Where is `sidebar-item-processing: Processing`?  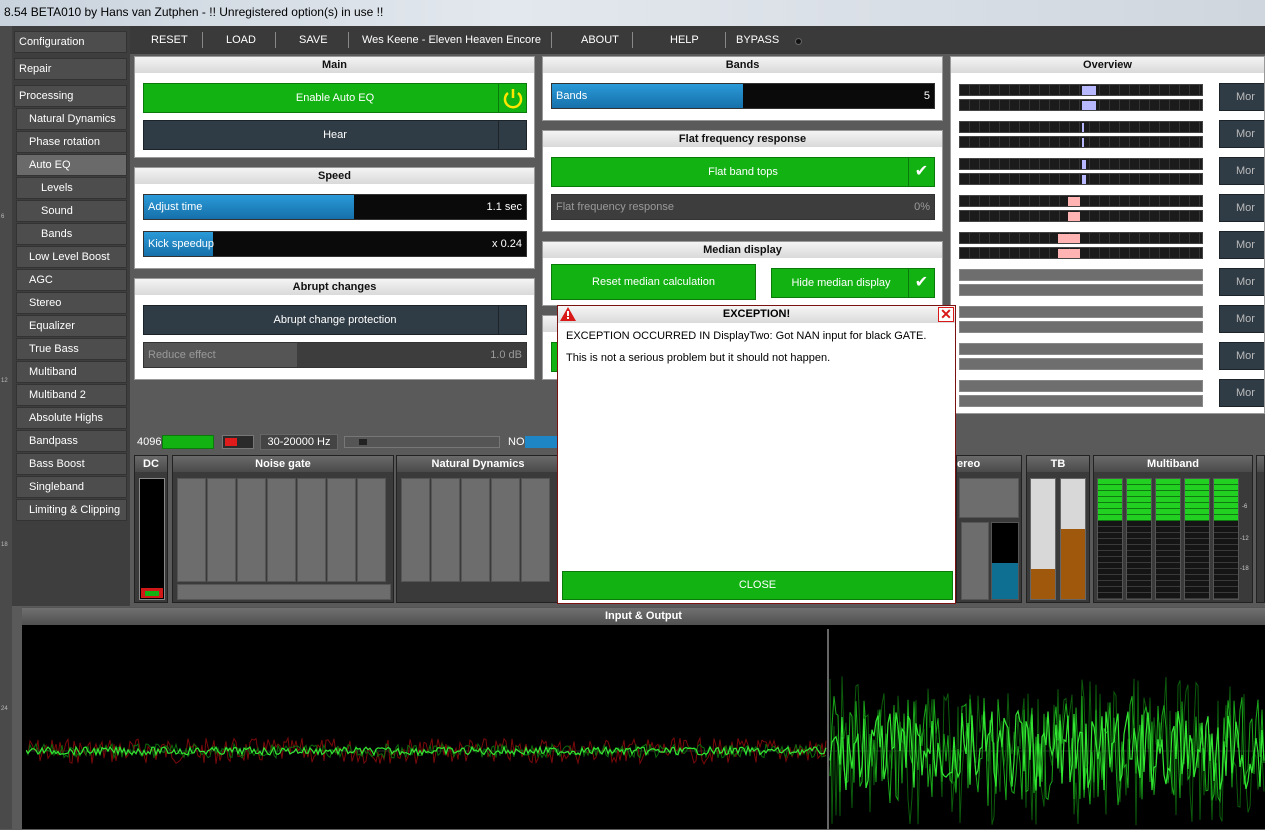 sidebar-item-processing: Processing is located at coordinates (70, 96).